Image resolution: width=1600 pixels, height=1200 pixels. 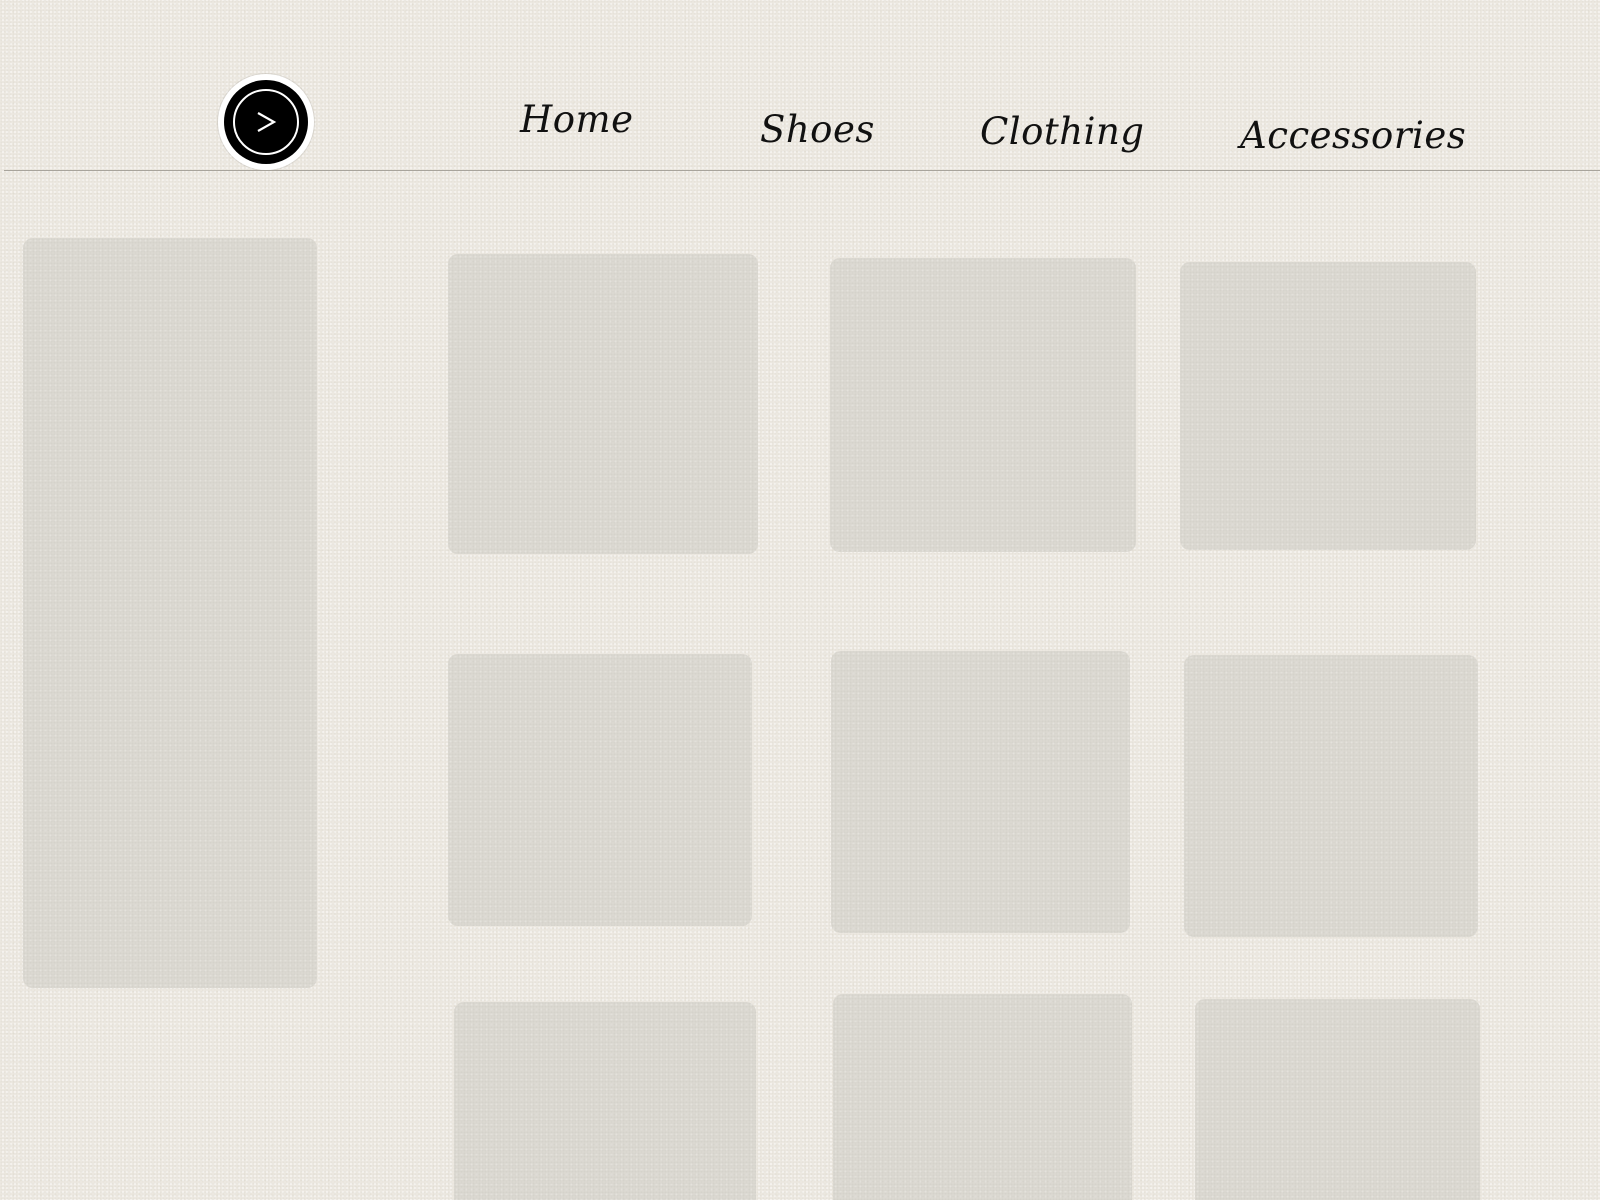 I want to click on logo-circle, so click(x=266, y=122).